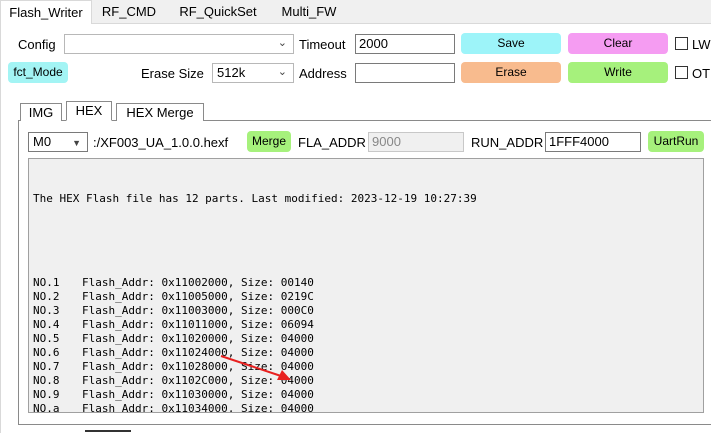  I want to click on part-number: NO.7, so click(46, 366).